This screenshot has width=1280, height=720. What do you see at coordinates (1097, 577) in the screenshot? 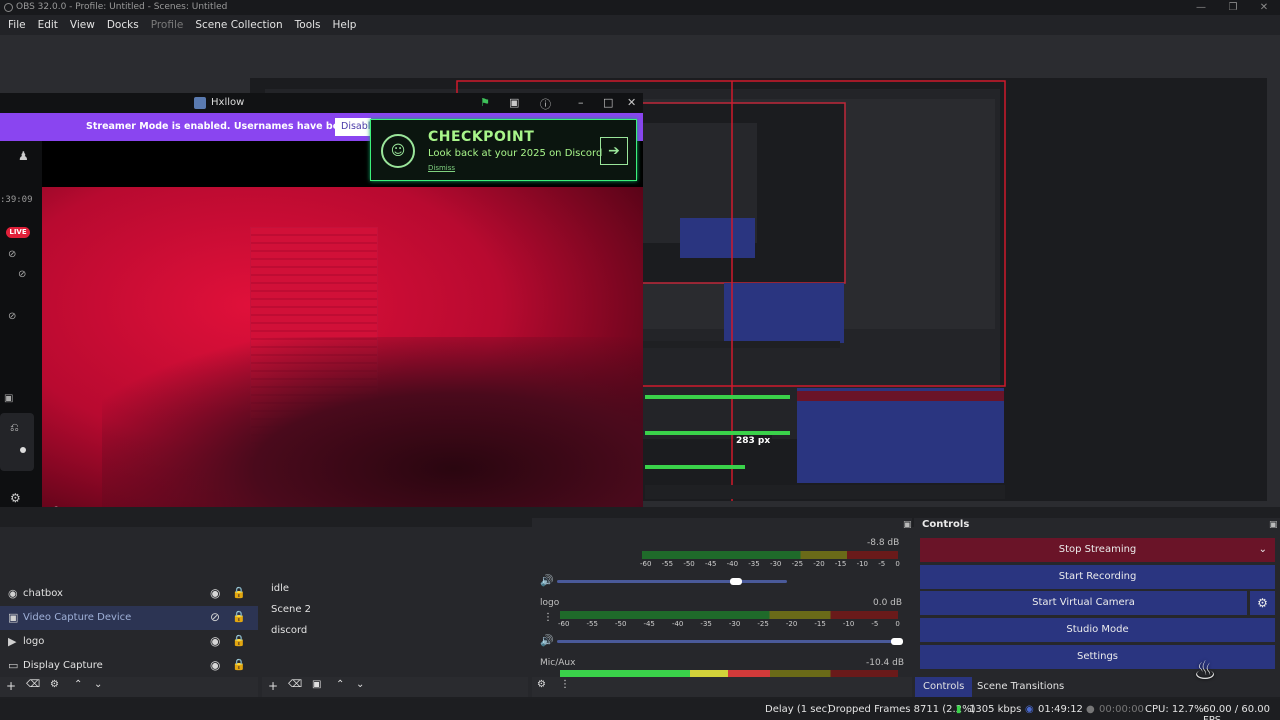
I see `start-recording-button: Start Recording` at bounding box center [1097, 577].